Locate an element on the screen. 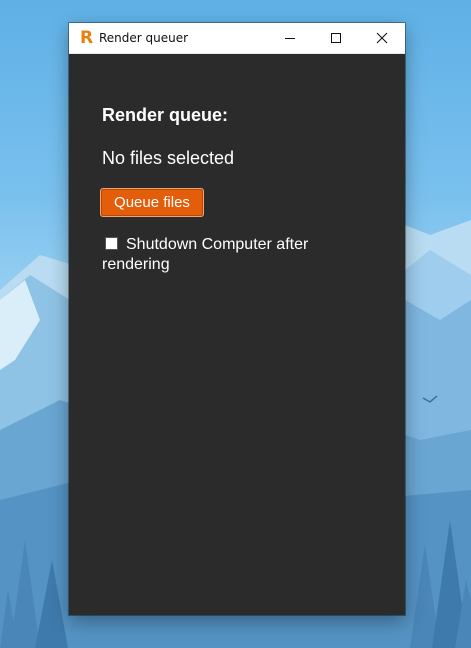 The image size is (471, 648). shutdown-checkbox is located at coordinates (111, 243).